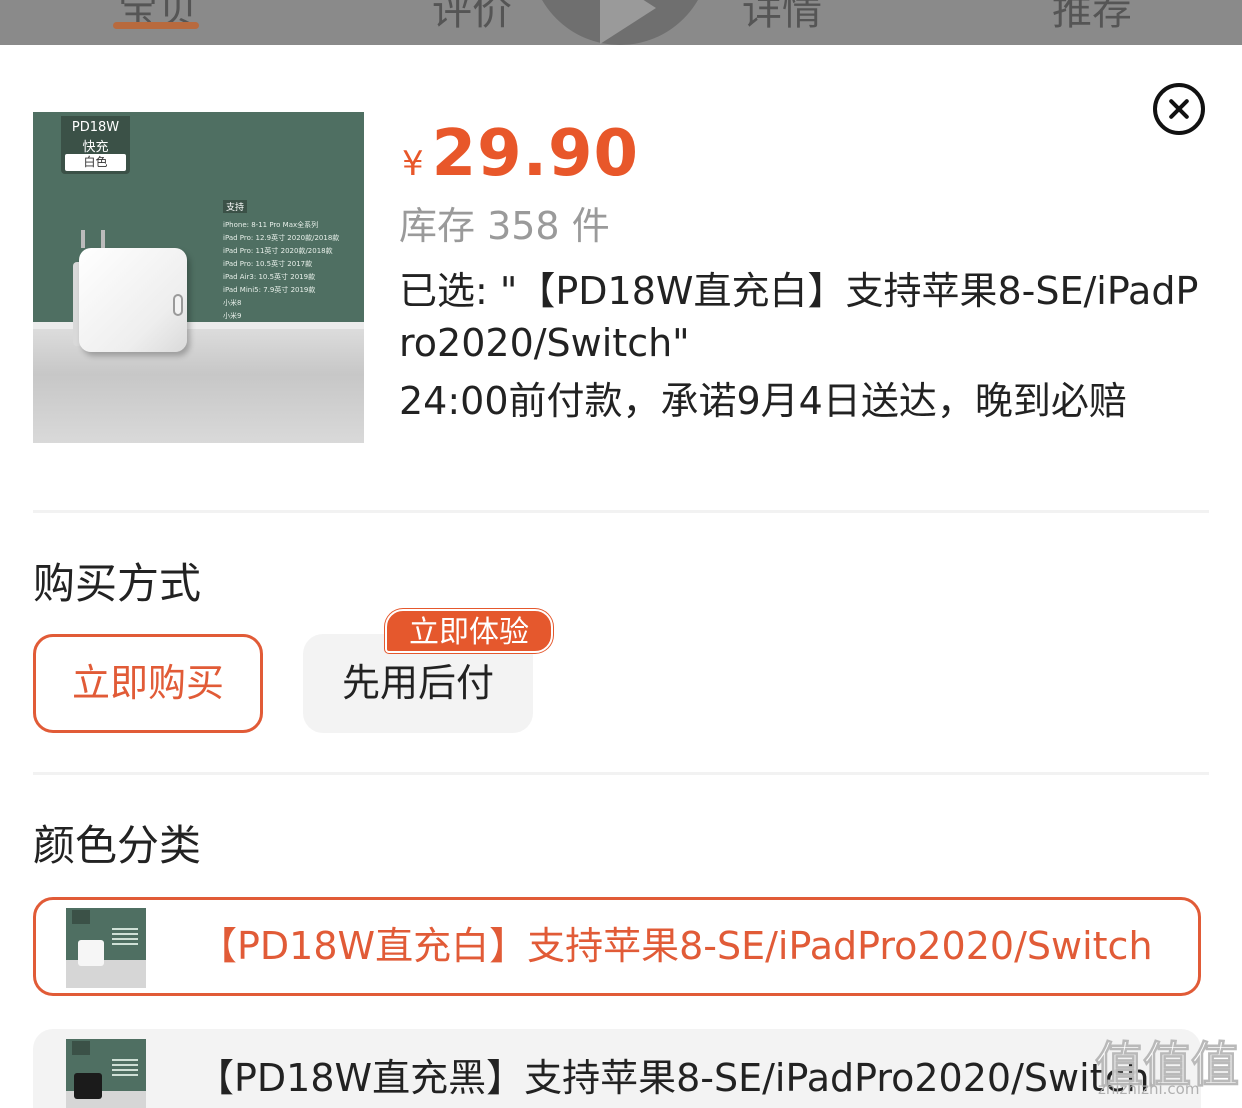  Describe the element at coordinates (133, 300) in the screenshot. I see `charger-body` at that location.